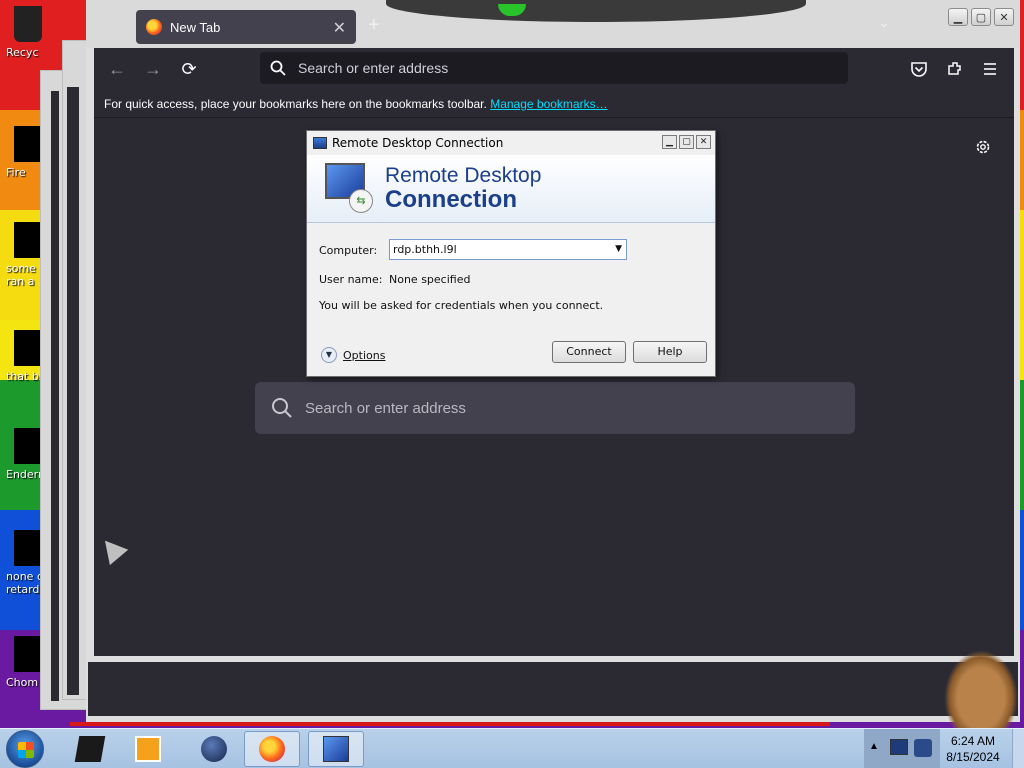 Image resolution: width=1024 pixels, height=768 pixels. What do you see at coordinates (451, 199) in the screenshot?
I see `banner-title-line2: Connection` at bounding box center [451, 199].